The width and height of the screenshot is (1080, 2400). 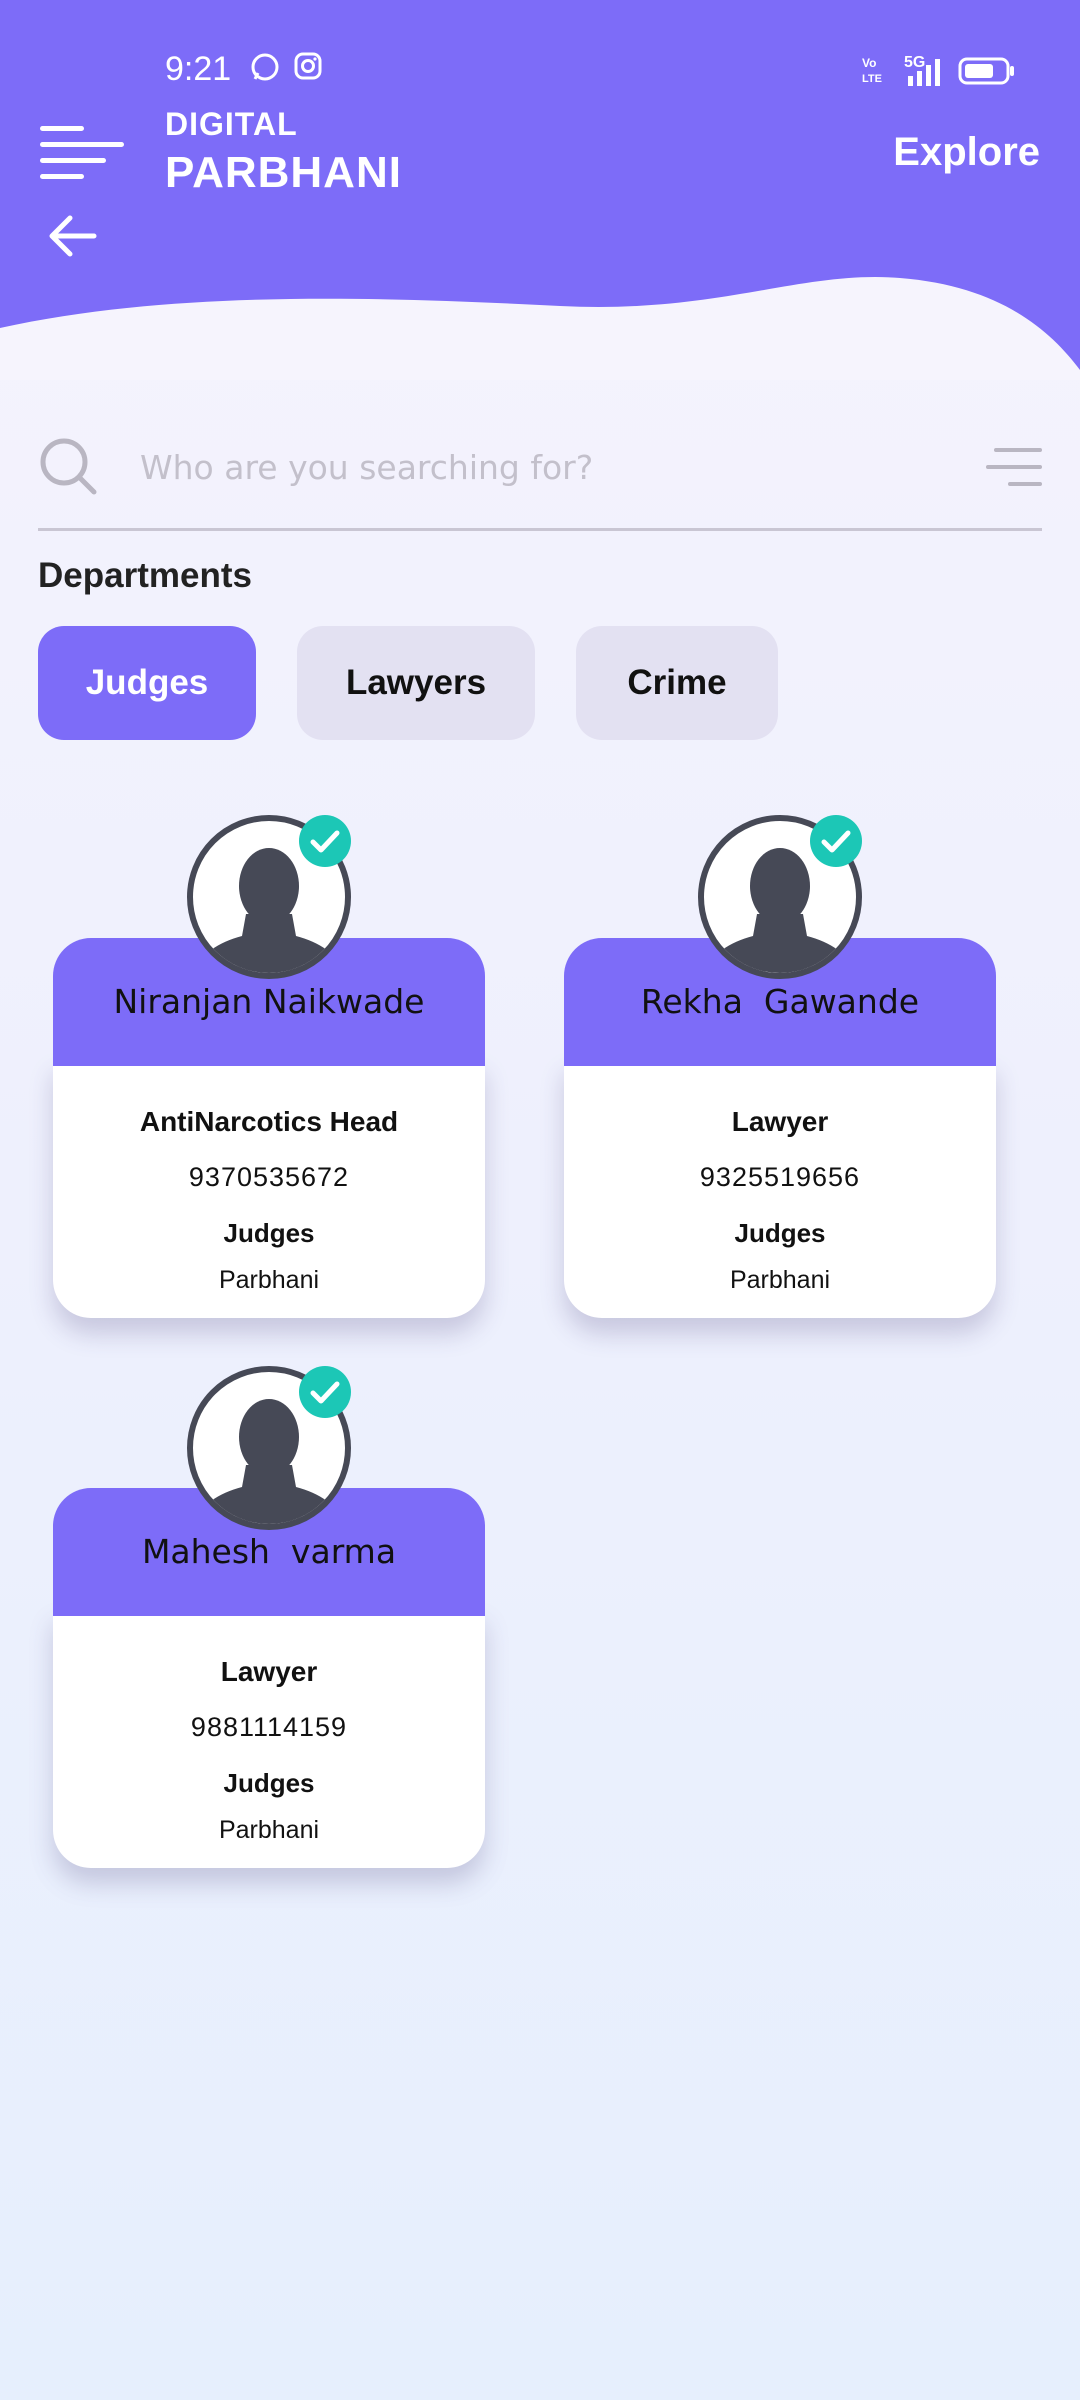 What do you see at coordinates (1014, 468) in the screenshot?
I see `filter-icon` at bounding box center [1014, 468].